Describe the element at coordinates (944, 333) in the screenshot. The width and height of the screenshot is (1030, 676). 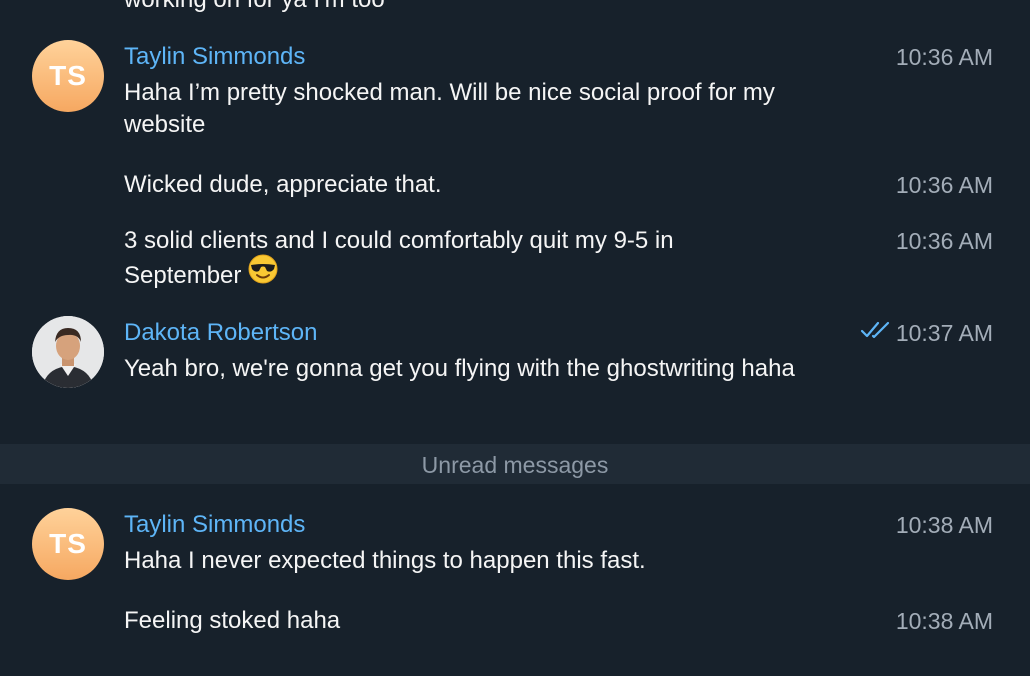
I see `timestamp-label: 10:37 AM` at that location.